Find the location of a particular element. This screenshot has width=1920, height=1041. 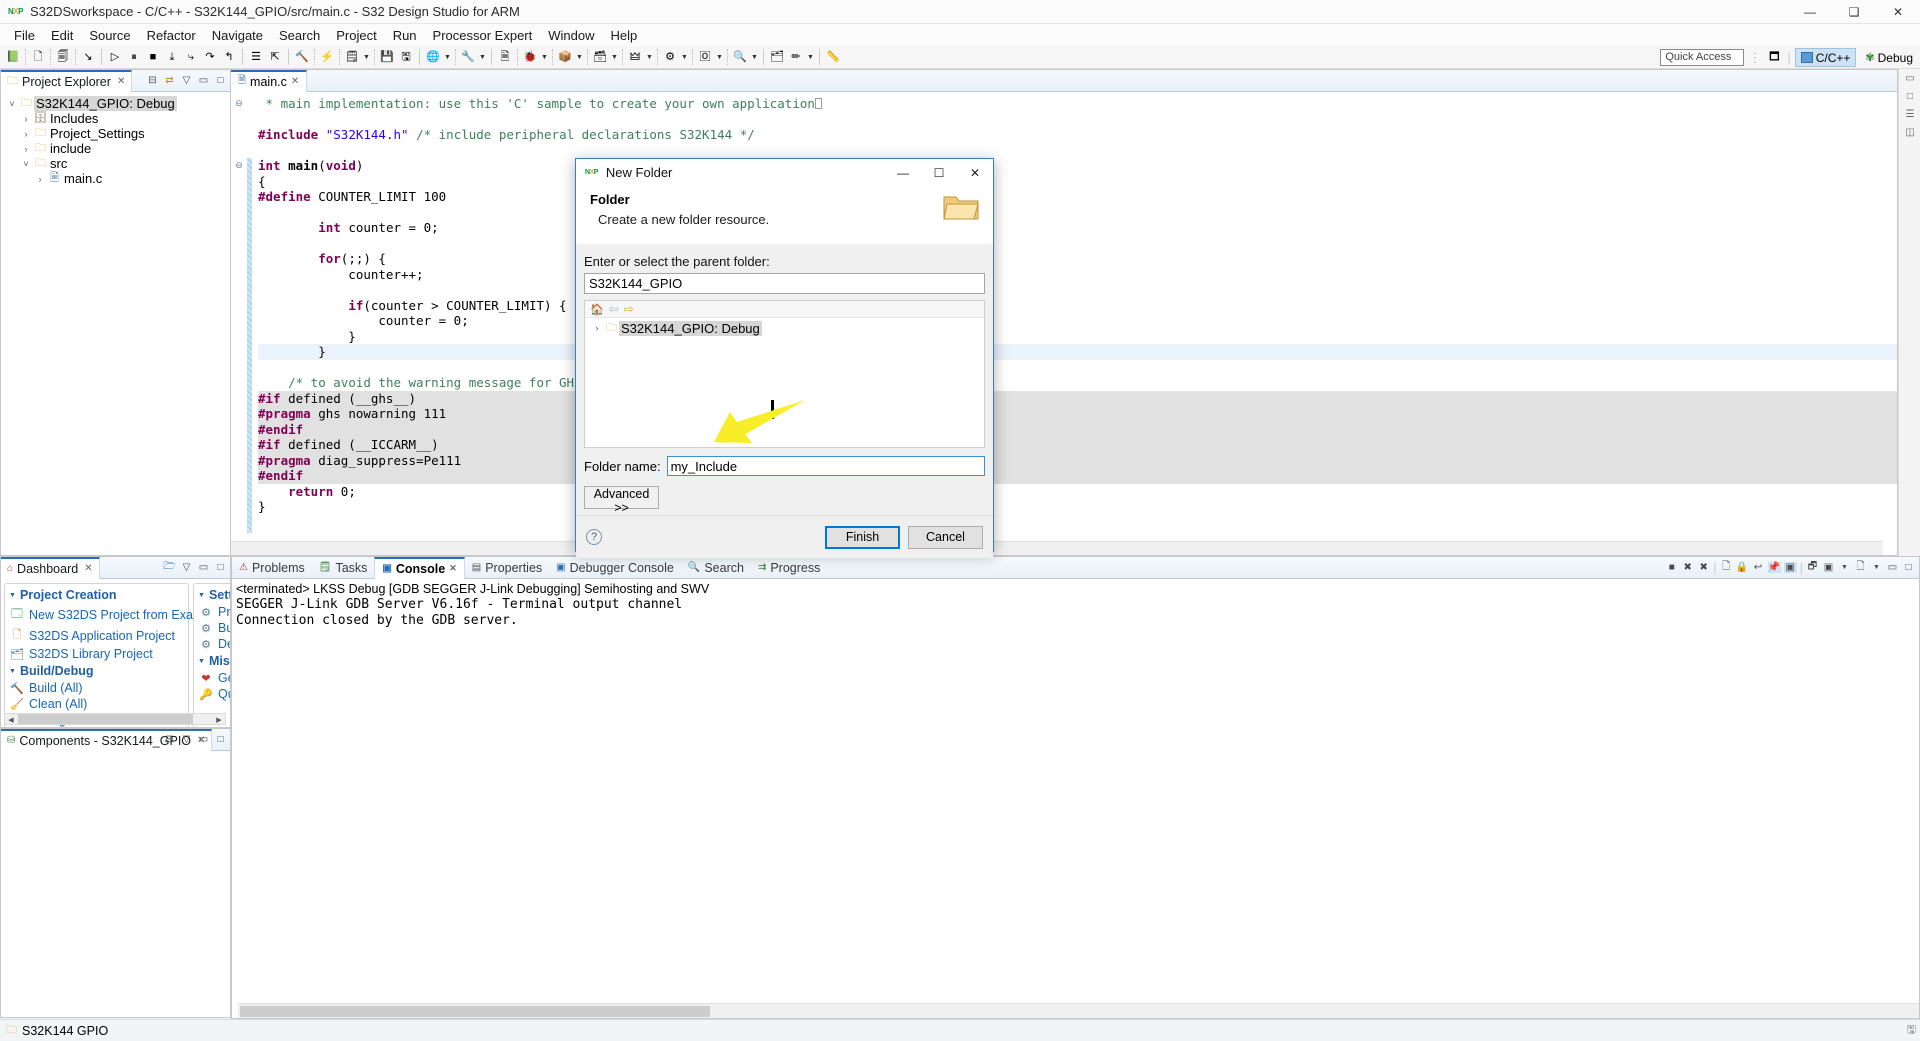

perspective-ccpp: C/C++ is located at coordinates (1825, 57).